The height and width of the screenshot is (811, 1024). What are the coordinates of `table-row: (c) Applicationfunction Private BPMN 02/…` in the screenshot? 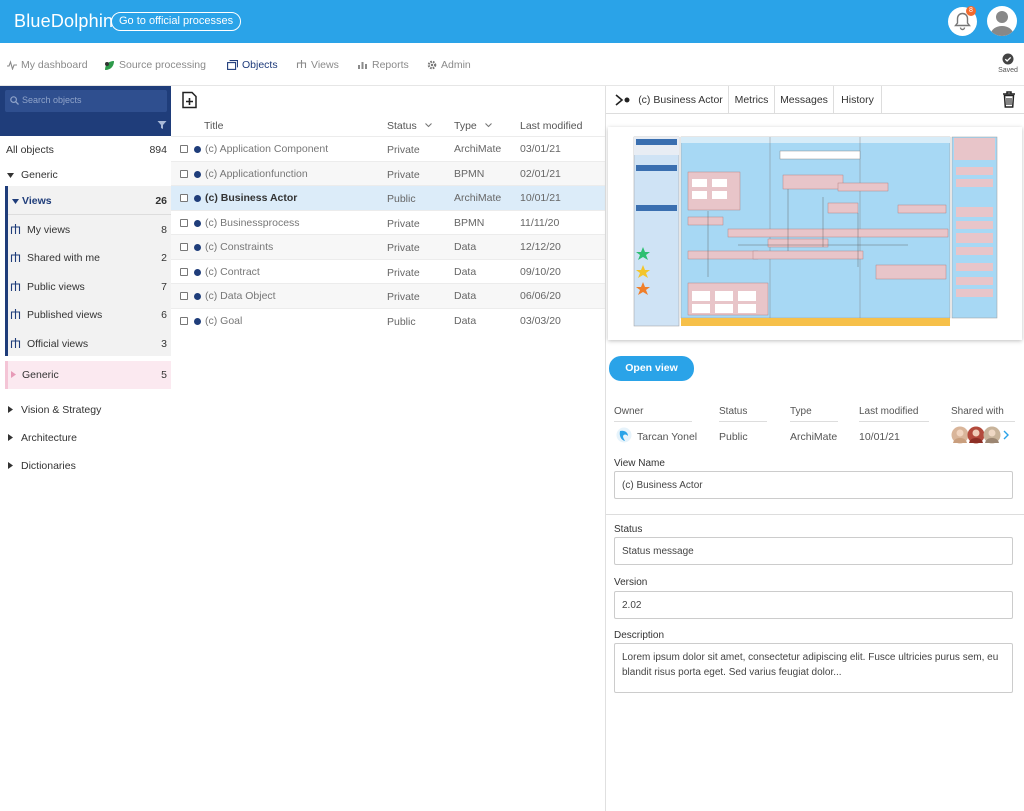 It's located at (388, 173).